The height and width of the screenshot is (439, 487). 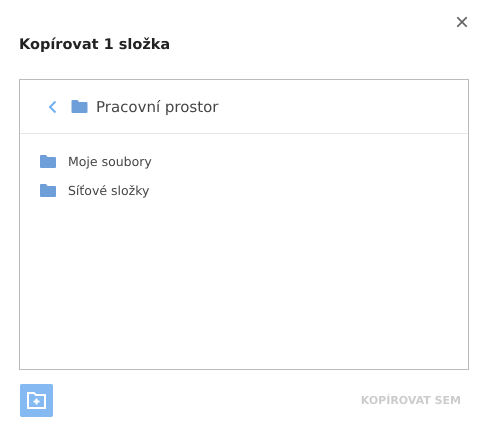 What do you see at coordinates (95, 45) in the screenshot?
I see `dialog-title: Kopírovat 1 složka` at bounding box center [95, 45].